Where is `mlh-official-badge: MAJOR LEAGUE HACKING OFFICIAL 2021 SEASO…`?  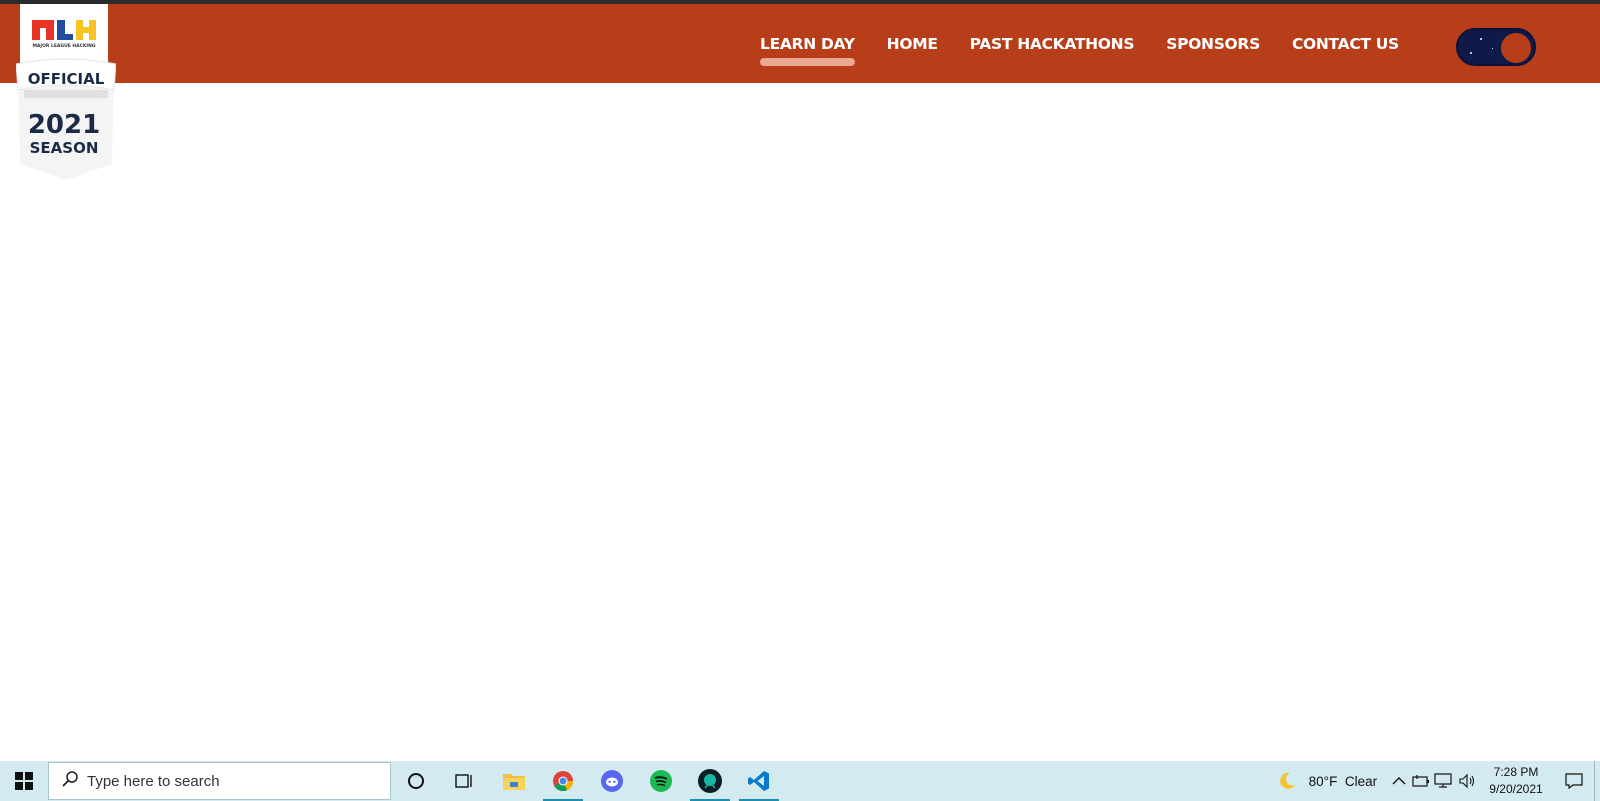 mlh-official-badge: MAJOR LEAGUE HACKING OFFICIAL 2021 SEASO… is located at coordinates (66, 92).